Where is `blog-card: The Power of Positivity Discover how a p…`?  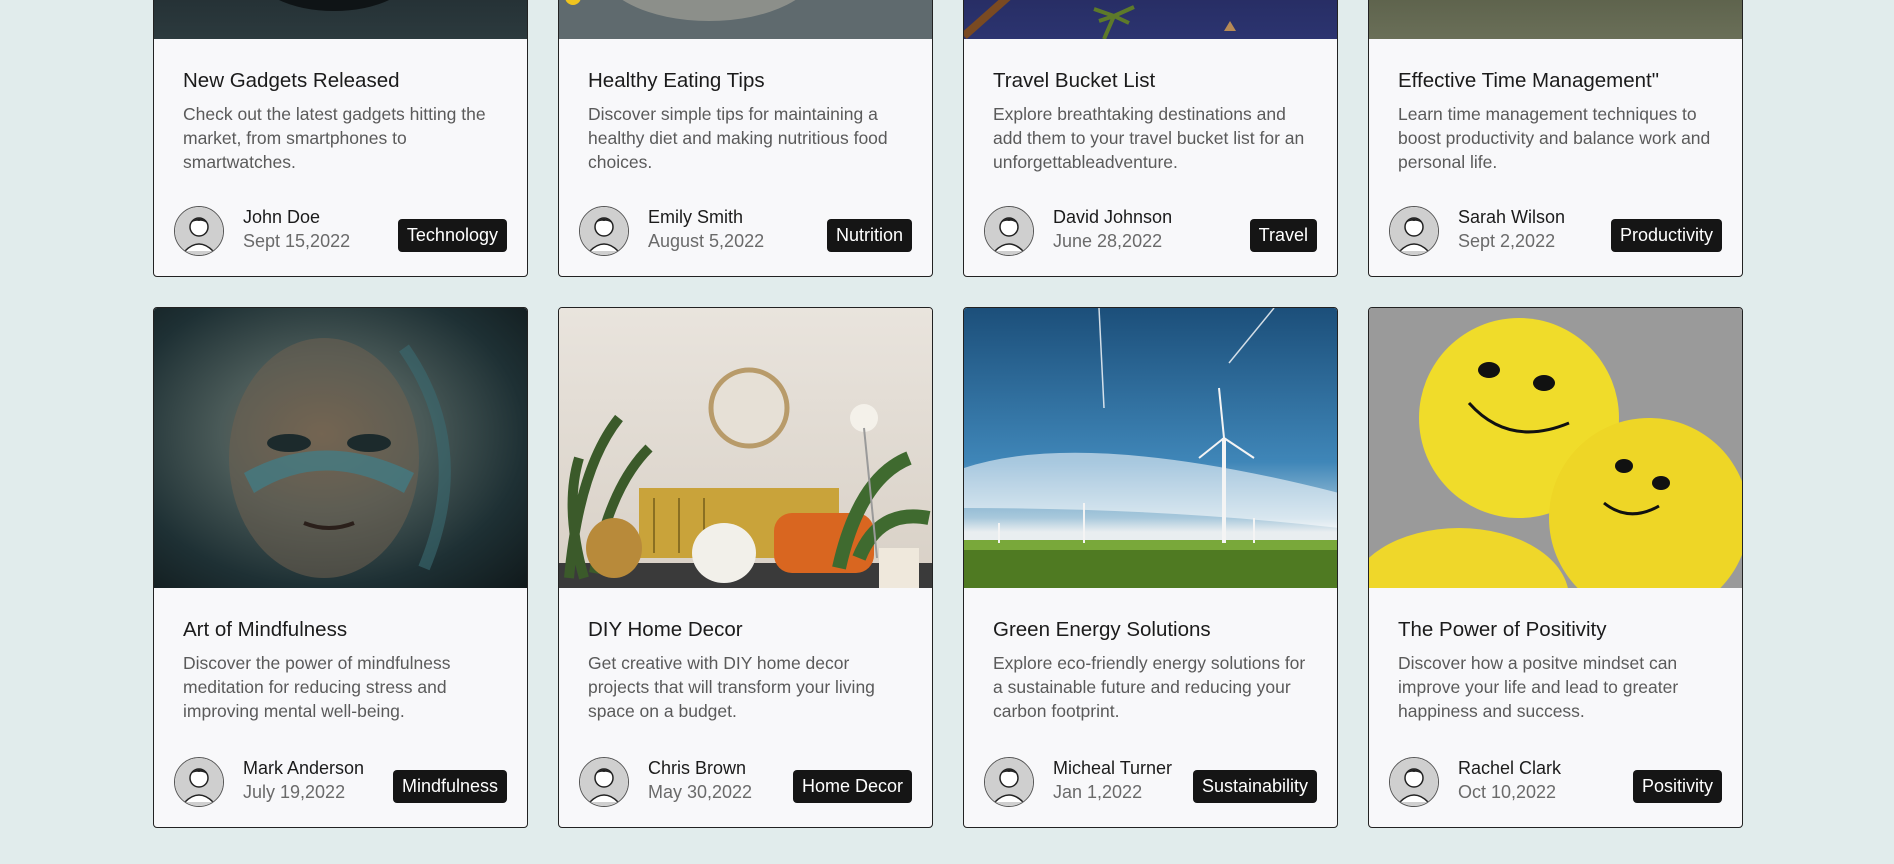 blog-card: The Power of Positivity Discover how a p… is located at coordinates (1555, 567).